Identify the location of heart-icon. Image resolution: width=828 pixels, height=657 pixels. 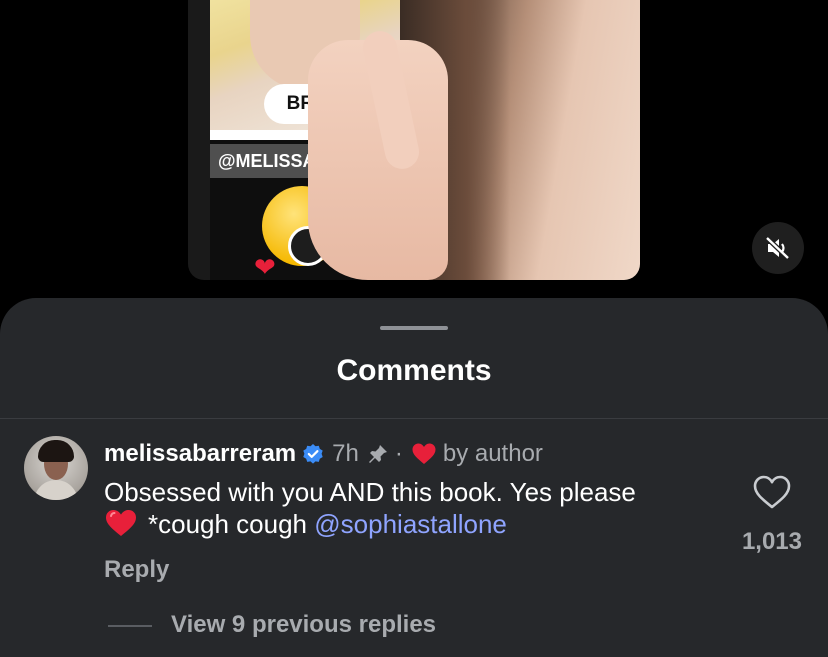
(424, 453).